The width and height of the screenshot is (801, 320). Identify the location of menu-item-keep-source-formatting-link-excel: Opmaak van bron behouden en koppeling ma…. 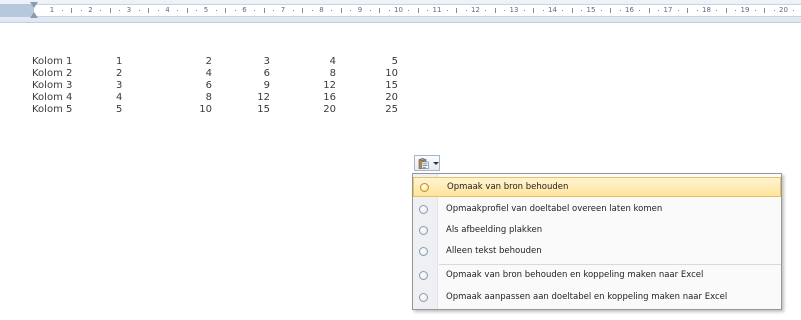
(597, 276).